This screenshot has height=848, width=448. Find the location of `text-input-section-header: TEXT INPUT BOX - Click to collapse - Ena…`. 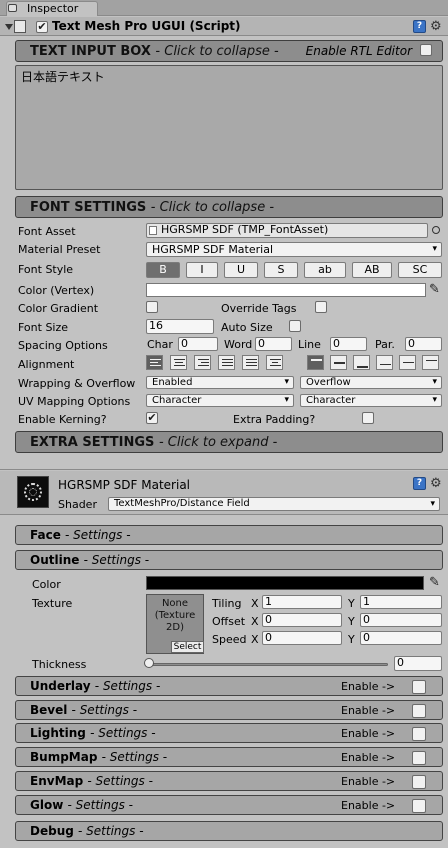

text-input-section-header: TEXT INPUT BOX - Click to collapse - Ena… is located at coordinates (229, 51).